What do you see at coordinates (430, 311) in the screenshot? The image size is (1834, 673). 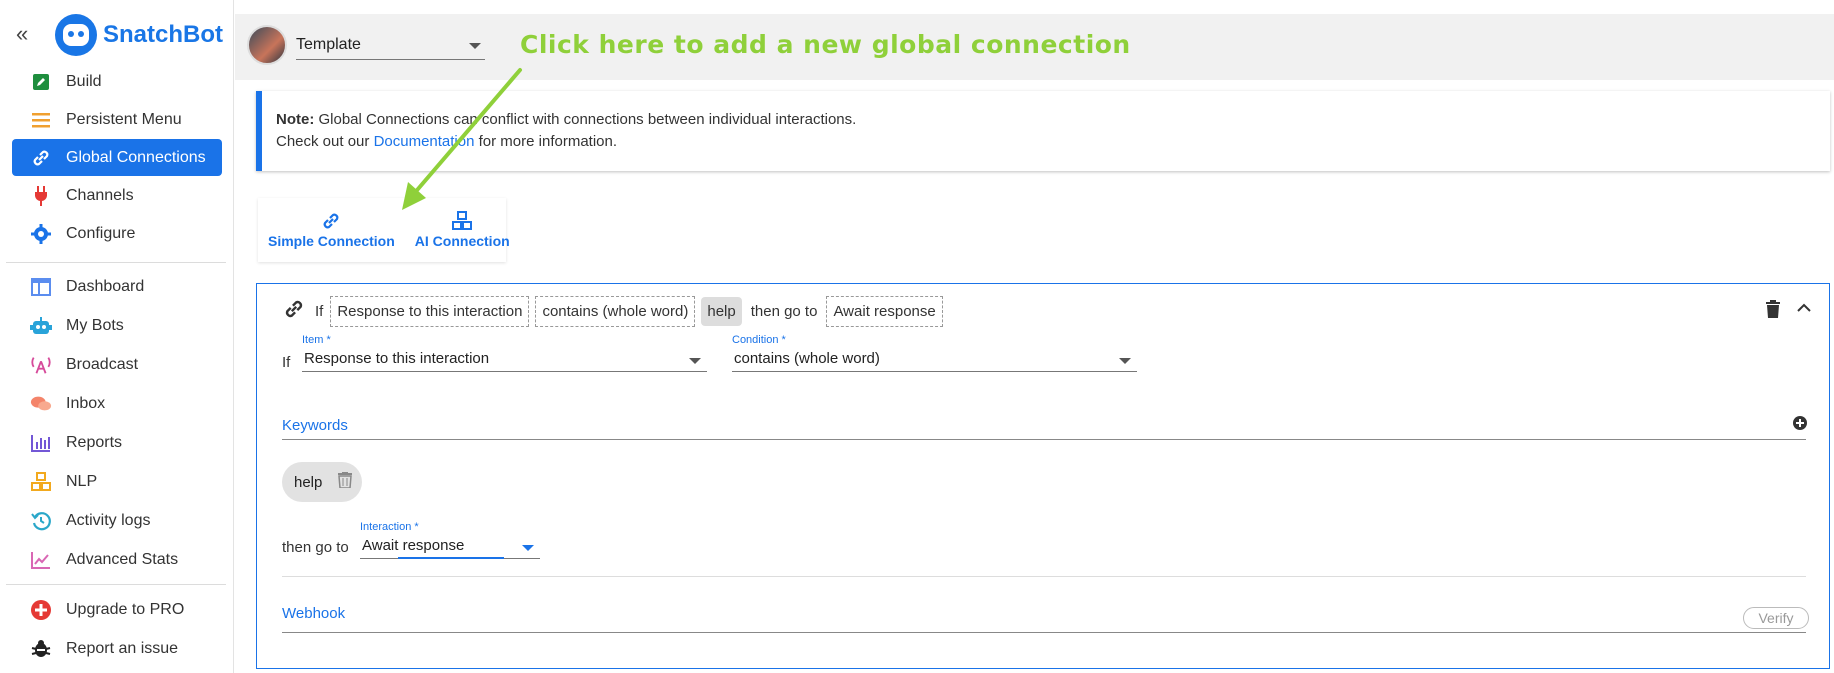 I see `summary-item-chip: Response to this interaction` at bounding box center [430, 311].